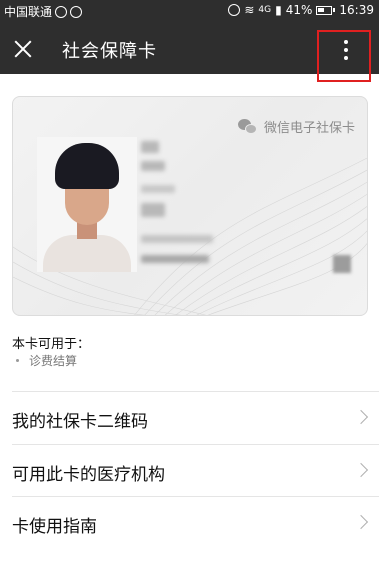 The height and width of the screenshot is (585, 379). Describe the element at coordinates (53, 361) in the screenshot. I see `usage-item-label: 诊费结算` at that location.